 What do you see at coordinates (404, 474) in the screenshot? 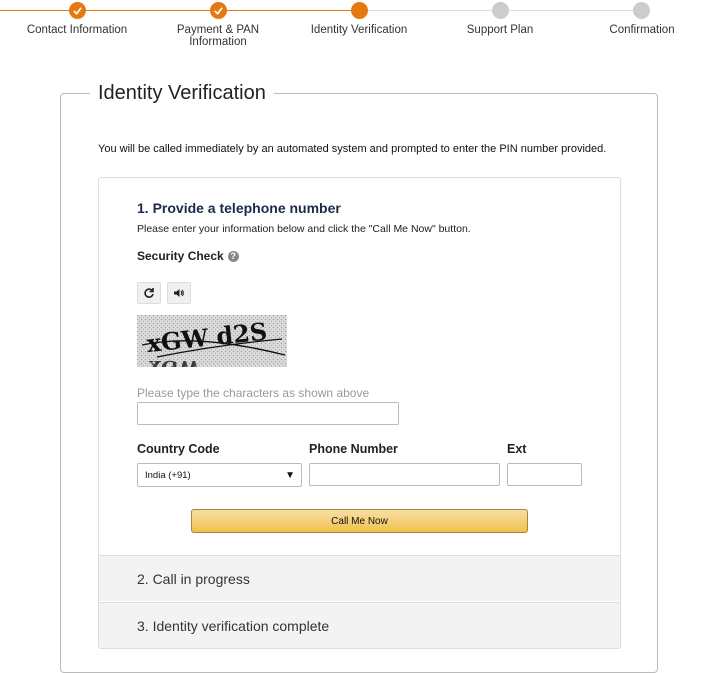
I see `phone-number-input` at bounding box center [404, 474].